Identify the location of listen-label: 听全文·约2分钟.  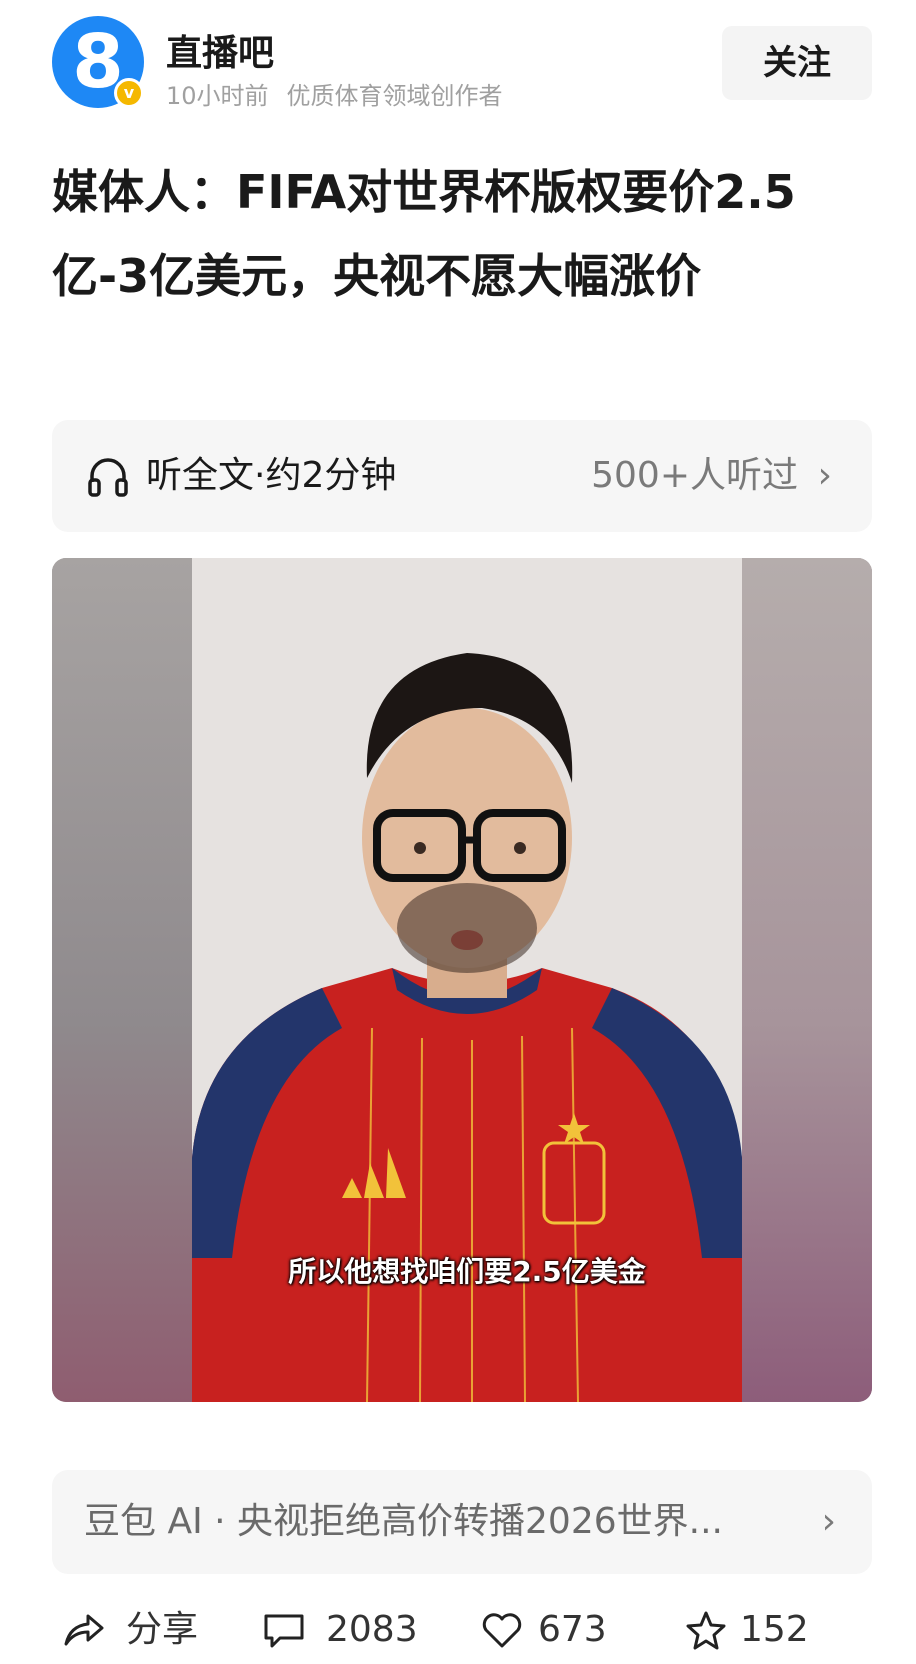
(271, 475).